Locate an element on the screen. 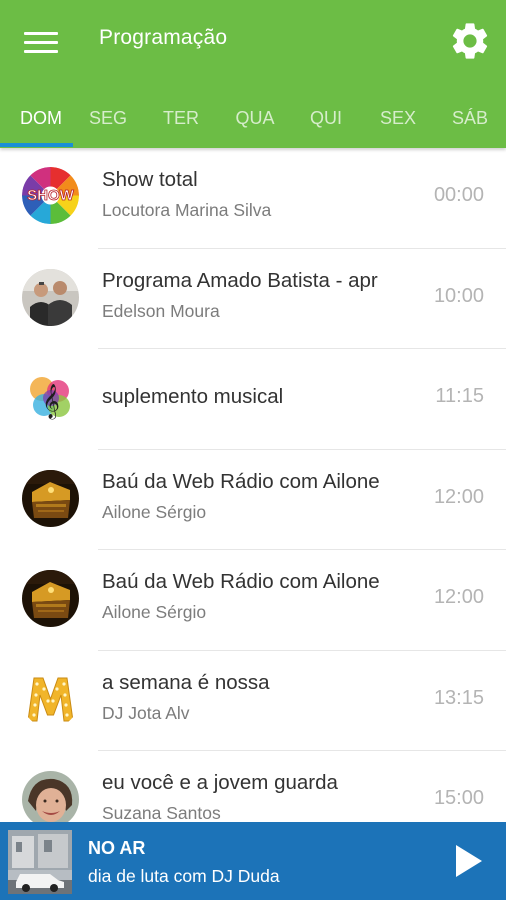 The height and width of the screenshot is (900, 506). program-title: Show total is located at coordinates (150, 179).